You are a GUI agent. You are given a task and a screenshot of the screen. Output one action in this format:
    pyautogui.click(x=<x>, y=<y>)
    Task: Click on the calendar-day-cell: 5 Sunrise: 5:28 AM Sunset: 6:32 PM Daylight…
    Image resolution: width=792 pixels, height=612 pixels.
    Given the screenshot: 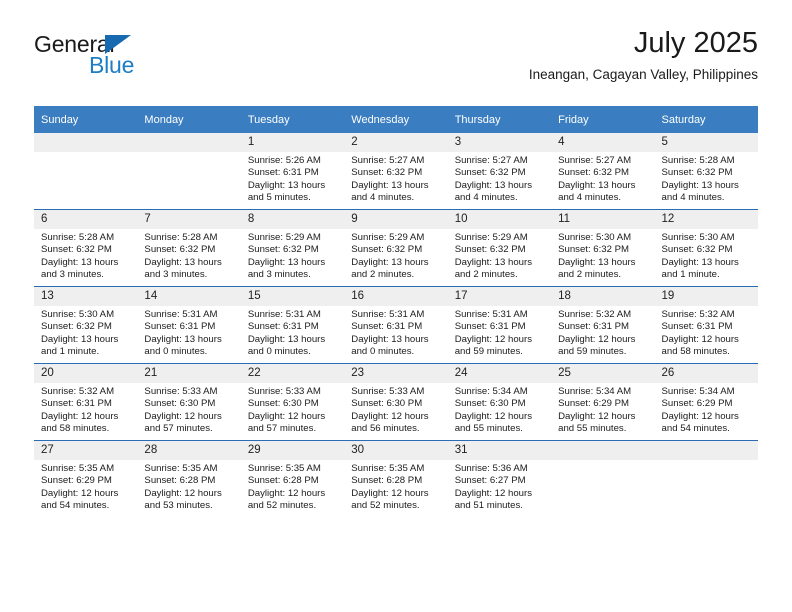 What is the action you would take?
    pyautogui.click(x=706, y=171)
    